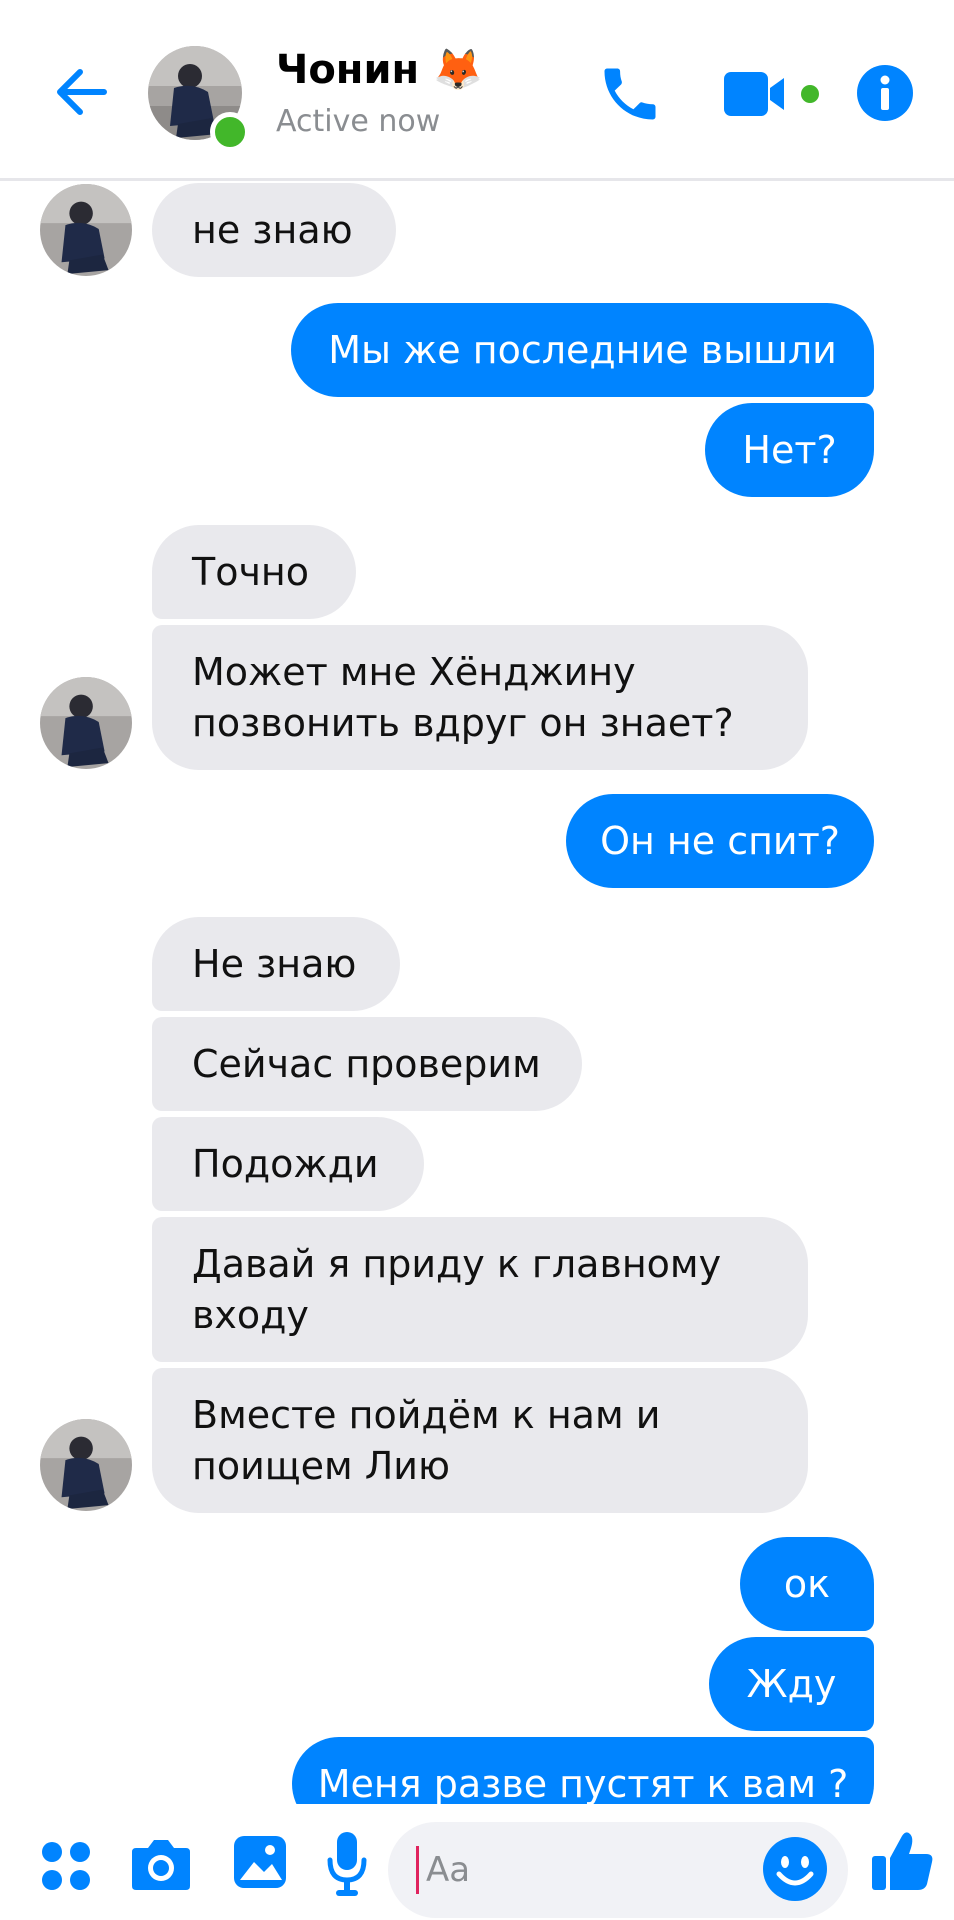  I want to click on microphone-icon, so click(347, 1864).